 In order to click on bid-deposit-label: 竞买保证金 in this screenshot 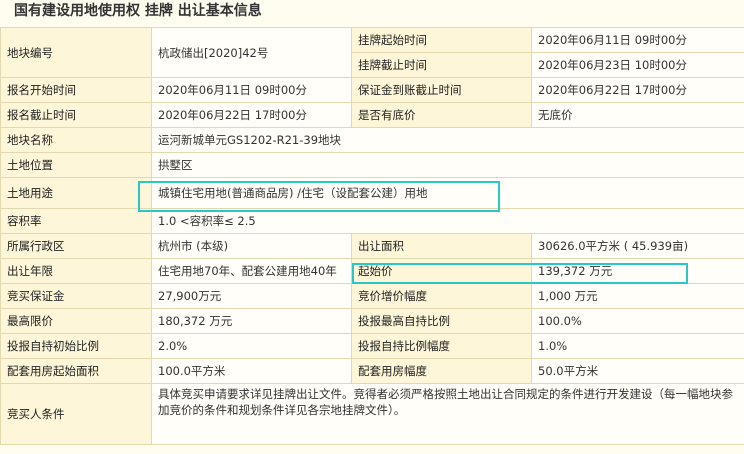, I will do `click(76, 296)`.